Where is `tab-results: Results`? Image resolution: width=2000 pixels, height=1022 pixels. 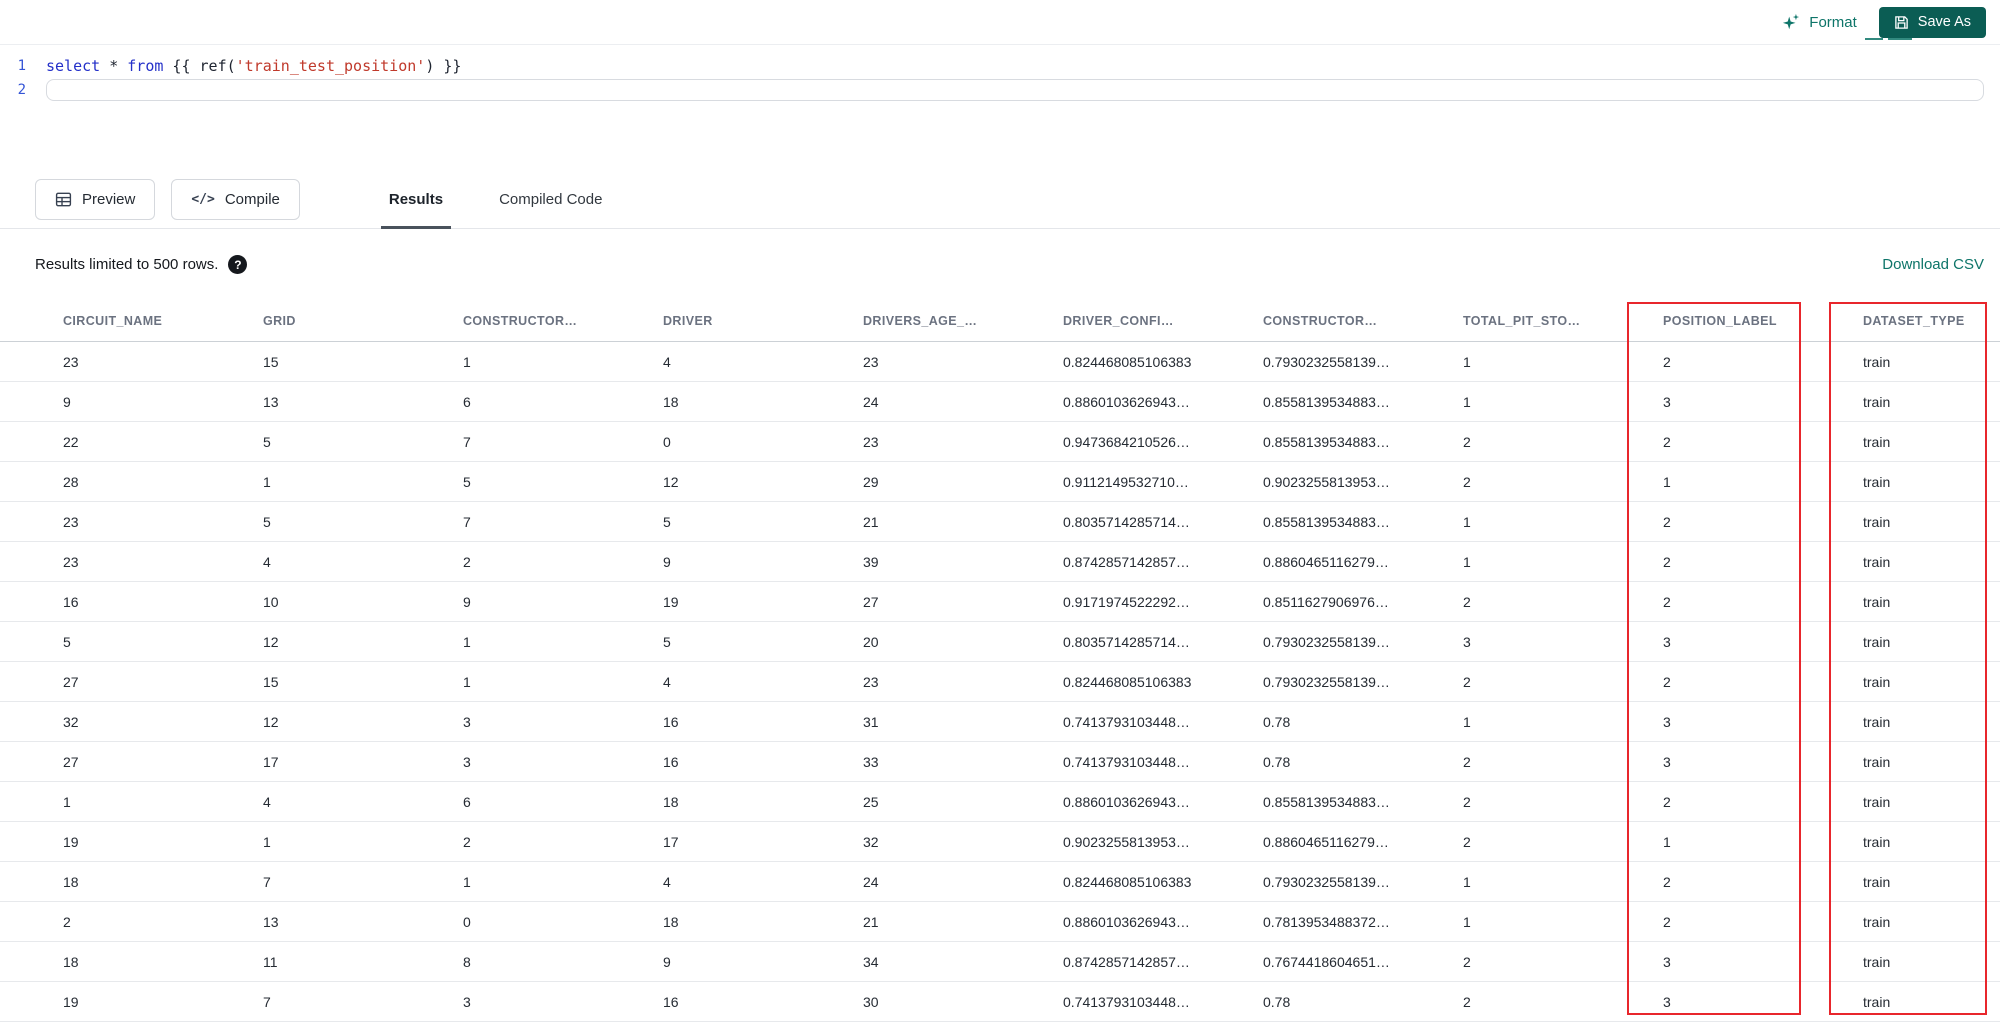
tab-results: Results is located at coordinates (416, 199).